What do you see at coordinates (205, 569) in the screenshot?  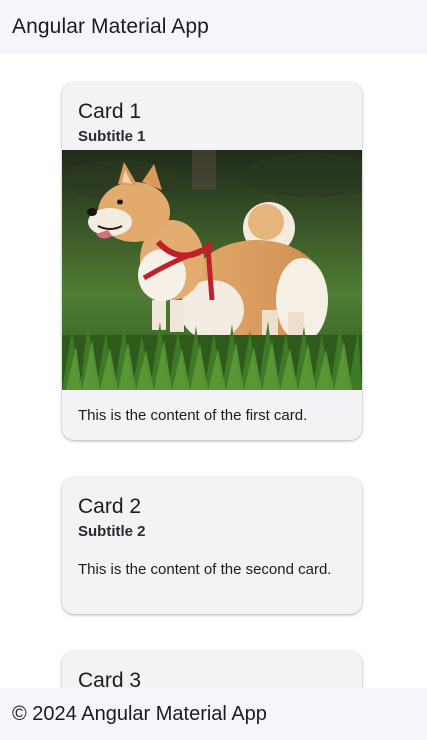 I see `card-content: This is the content of the second card.` at bounding box center [205, 569].